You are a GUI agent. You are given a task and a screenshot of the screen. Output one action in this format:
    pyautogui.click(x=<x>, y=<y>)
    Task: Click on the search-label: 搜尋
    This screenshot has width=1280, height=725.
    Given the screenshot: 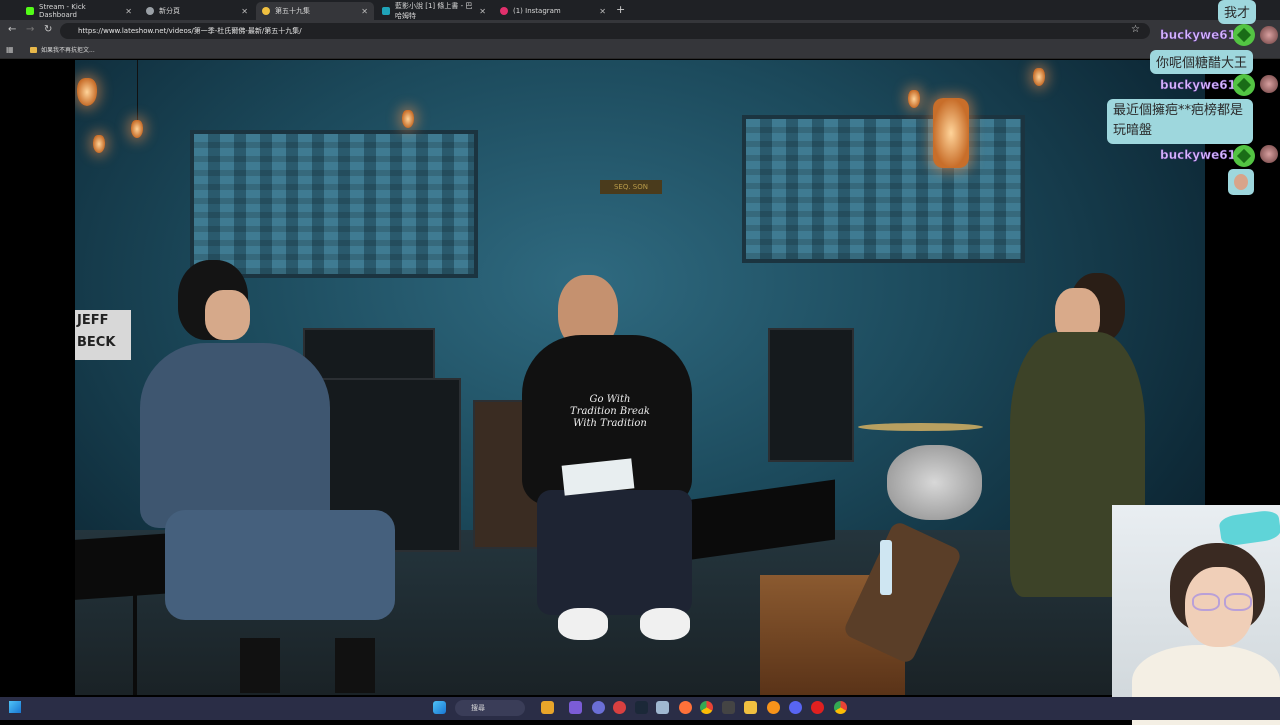 What is the action you would take?
    pyautogui.click(x=478, y=708)
    